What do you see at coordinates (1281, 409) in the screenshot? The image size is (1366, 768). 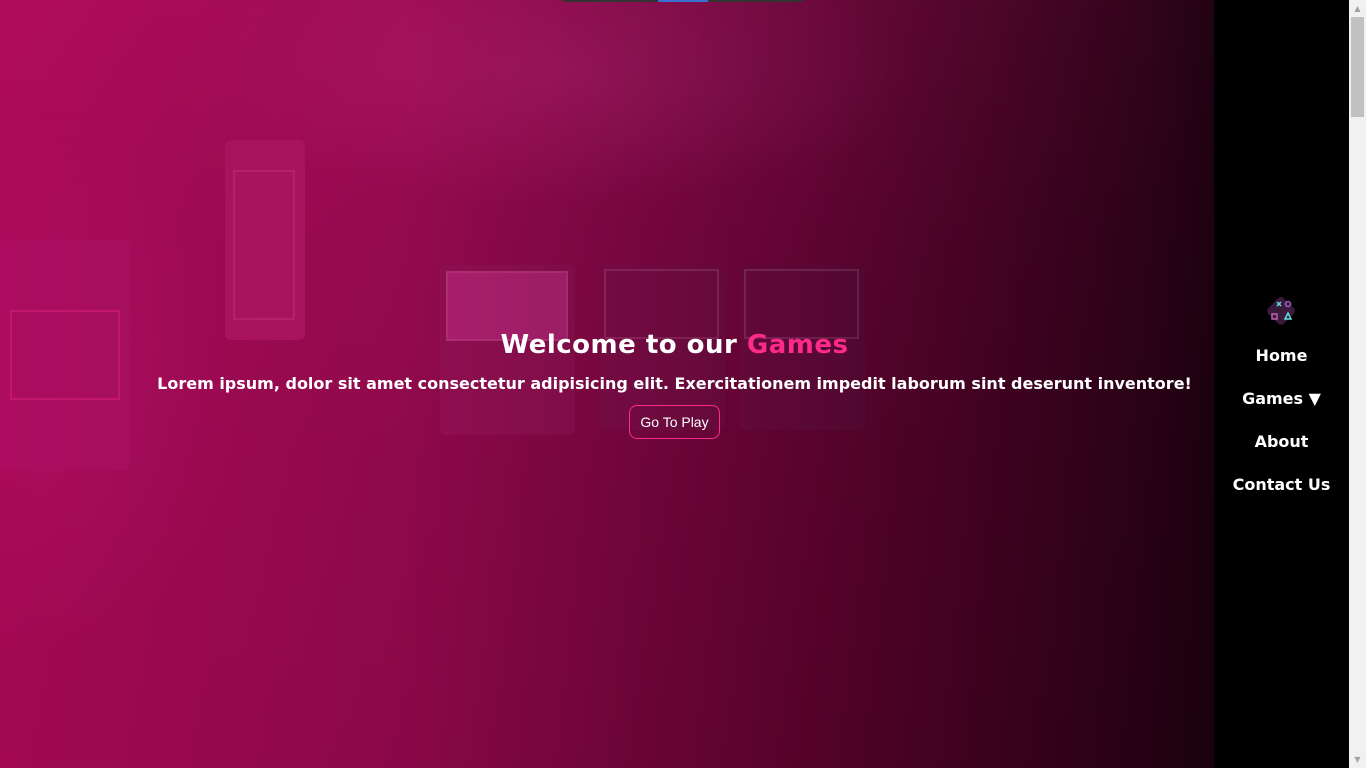 I see `sidebar-item-games: Games ▼` at bounding box center [1281, 409].